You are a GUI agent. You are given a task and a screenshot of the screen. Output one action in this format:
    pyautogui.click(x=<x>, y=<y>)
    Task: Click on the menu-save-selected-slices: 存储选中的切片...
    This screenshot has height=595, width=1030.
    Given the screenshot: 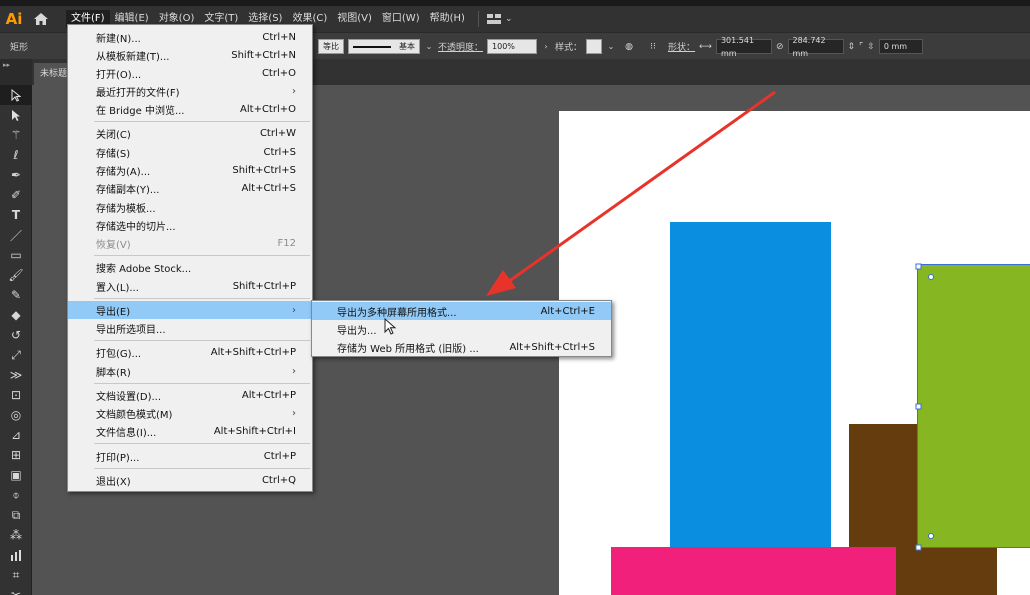 What is the action you would take?
    pyautogui.click(x=190, y=225)
    